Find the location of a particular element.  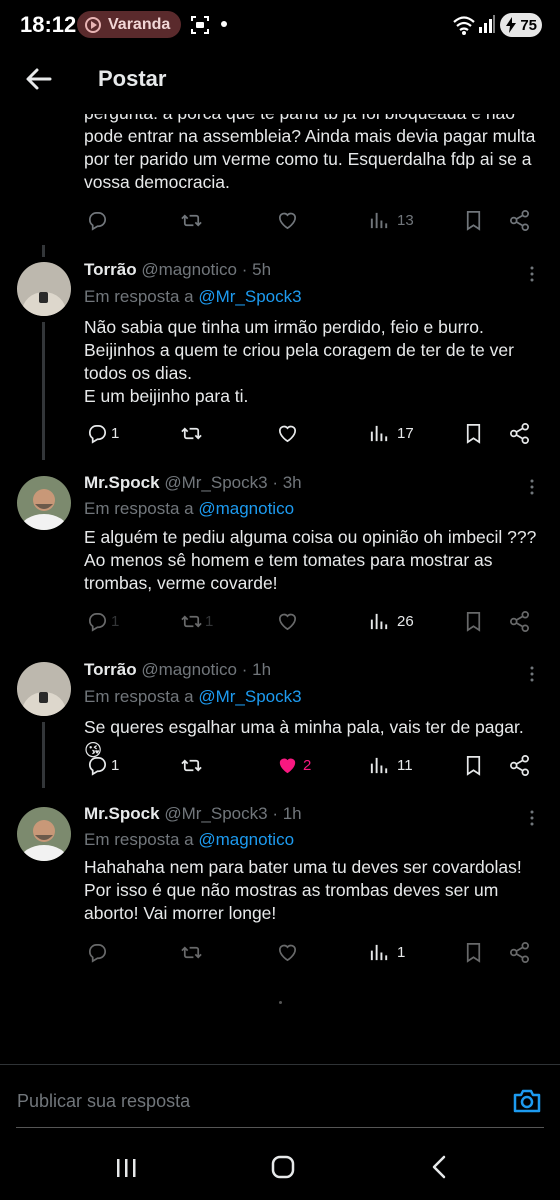

views-button: 1 is located at coordinates (386, 952).